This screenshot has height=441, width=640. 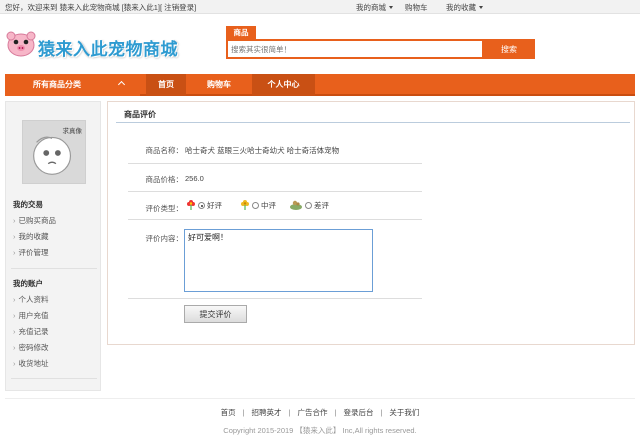 What do you see at coordinates (54, 152) in the screenshot?
I see `avatar: 求真像` at bounding box center [54, 152].